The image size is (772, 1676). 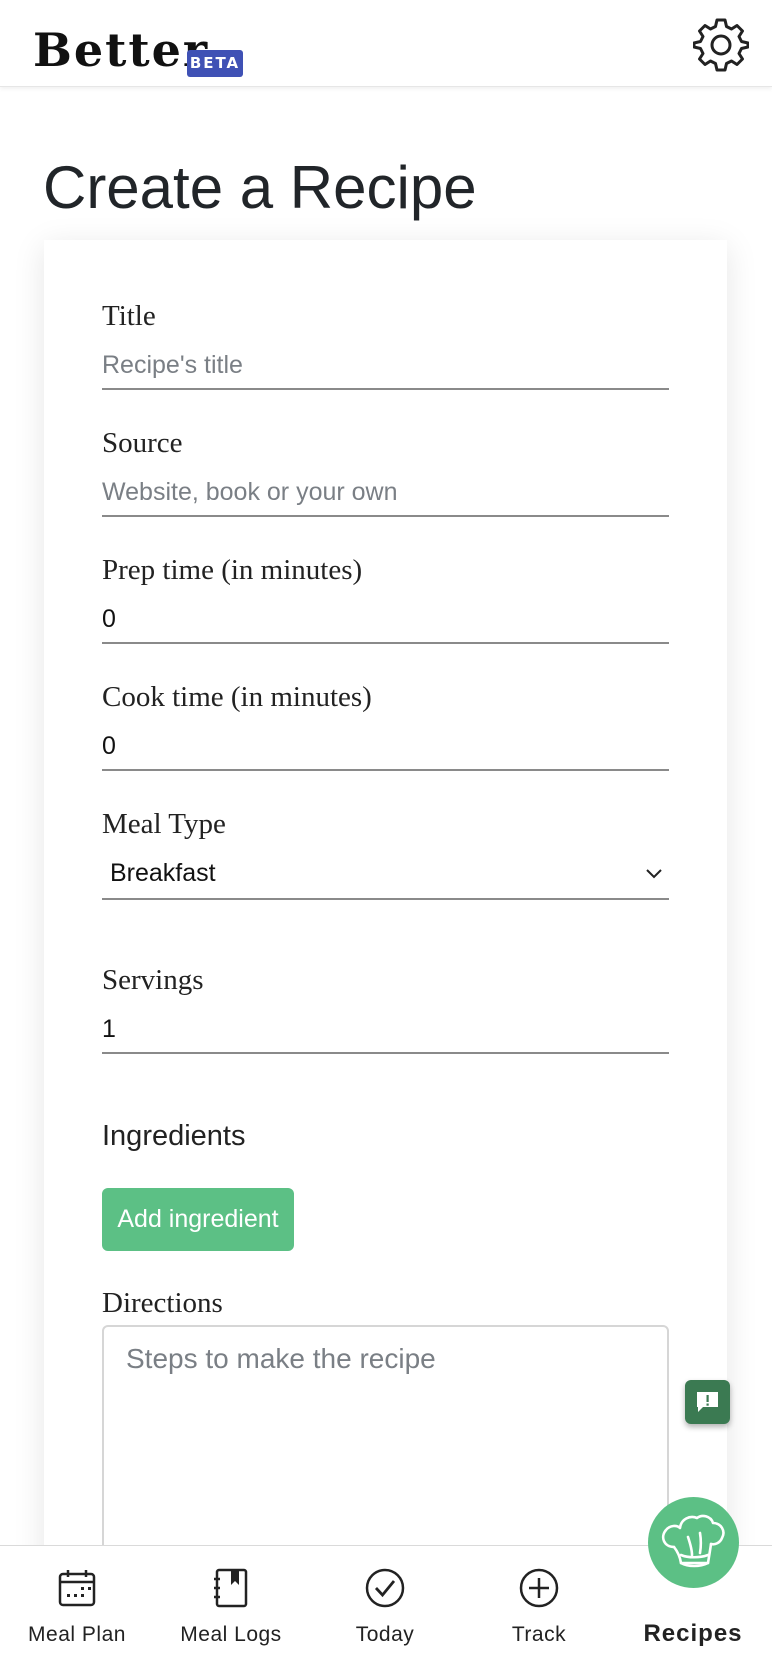 I want to click on feedback-icon, so click(x=707, y=1402).